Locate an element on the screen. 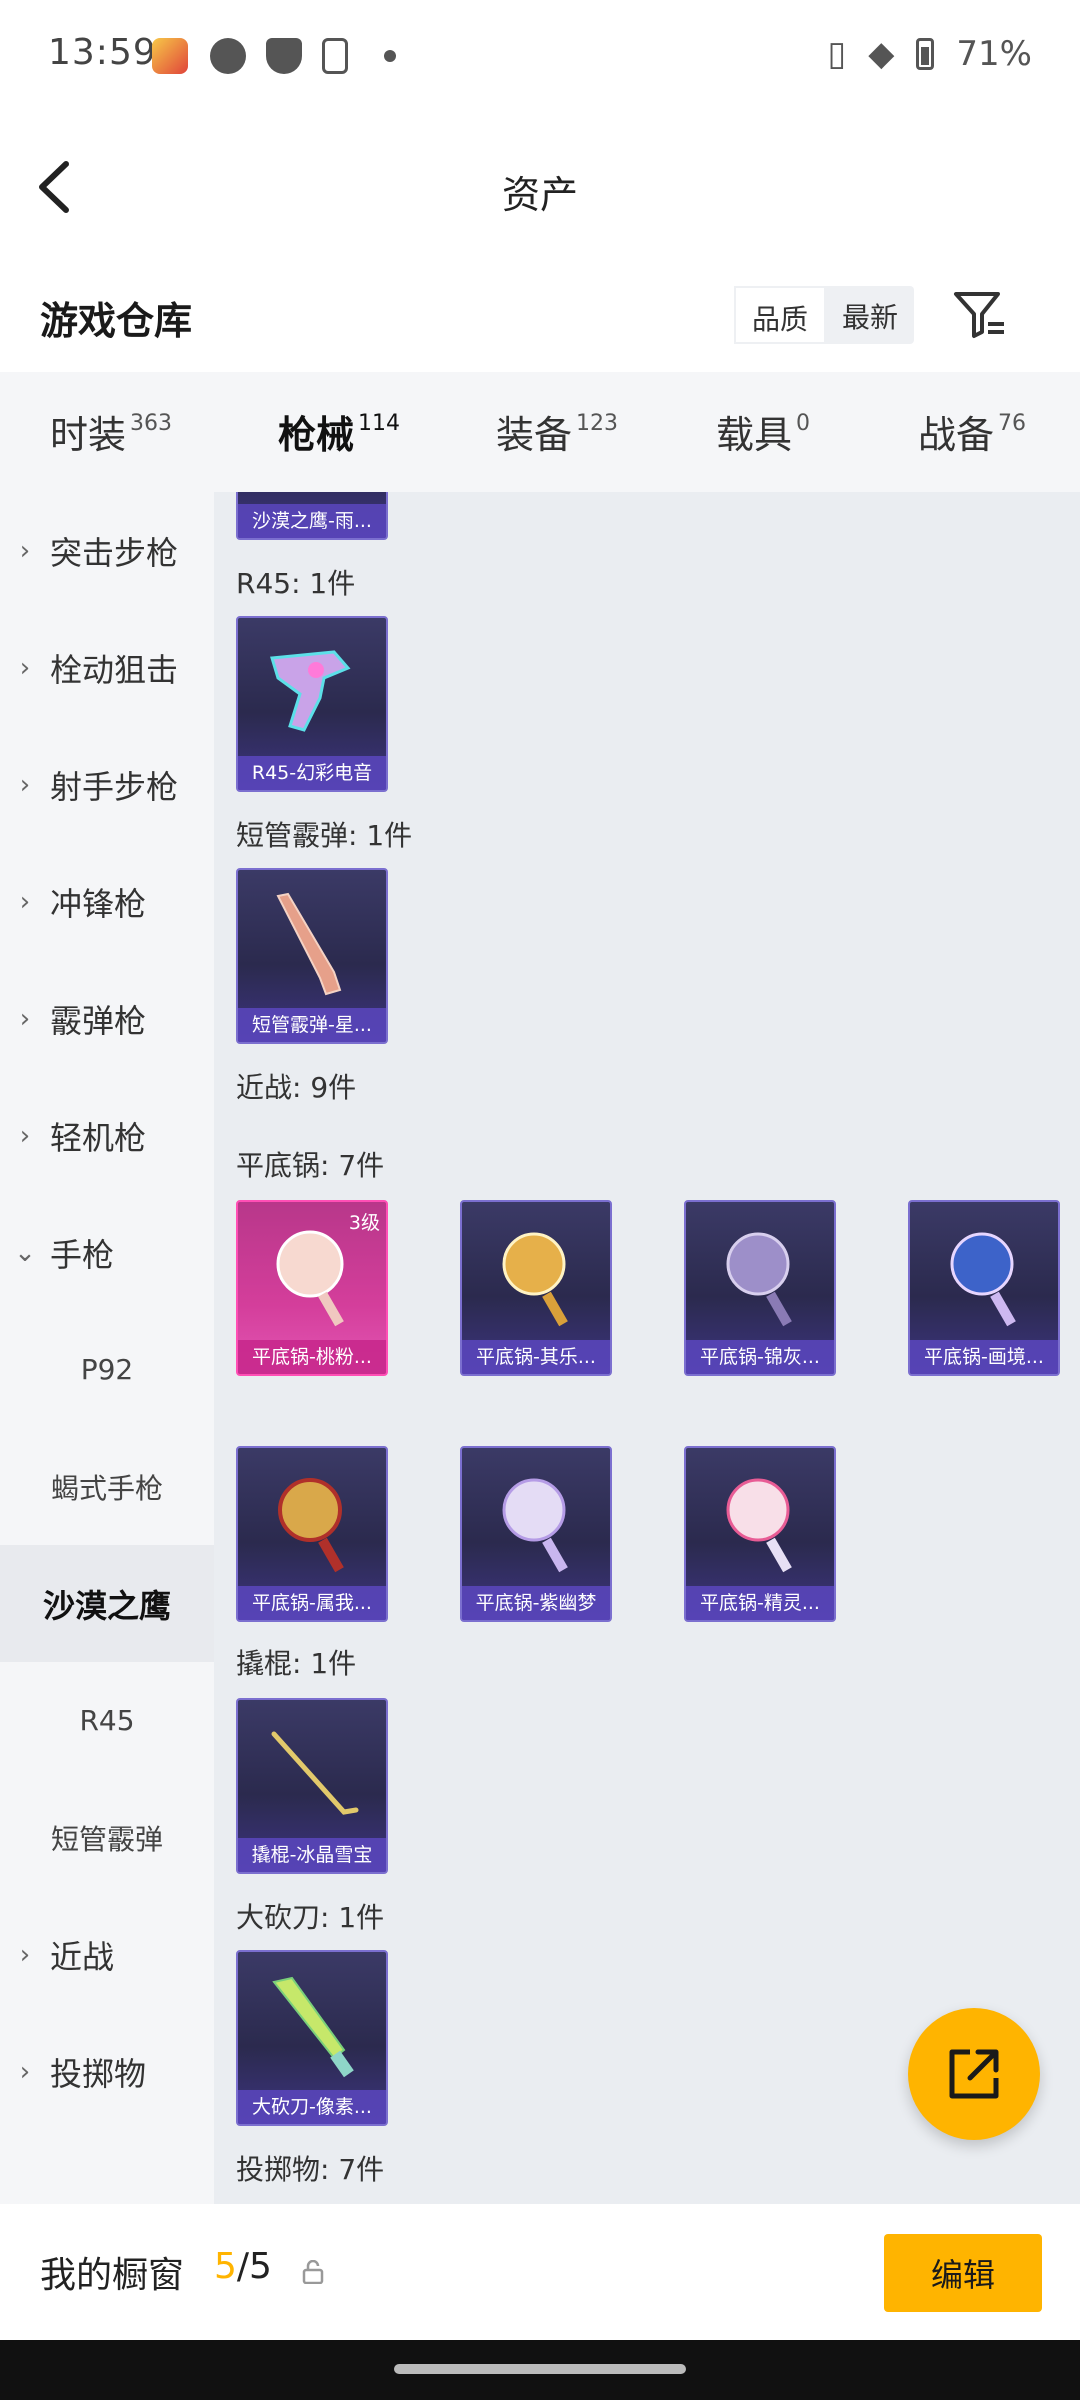 The width and height of the screenshot is (1080, 2400). sidebar-item-label: 投掷物 is located at coordinates (98, 2073).